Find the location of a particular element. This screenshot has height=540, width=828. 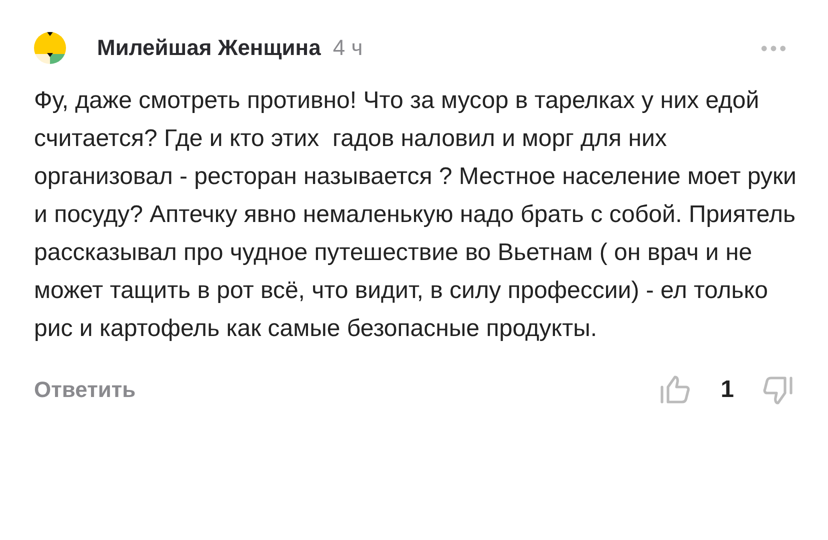

dislike-icon is located at coordinates (778, 390).